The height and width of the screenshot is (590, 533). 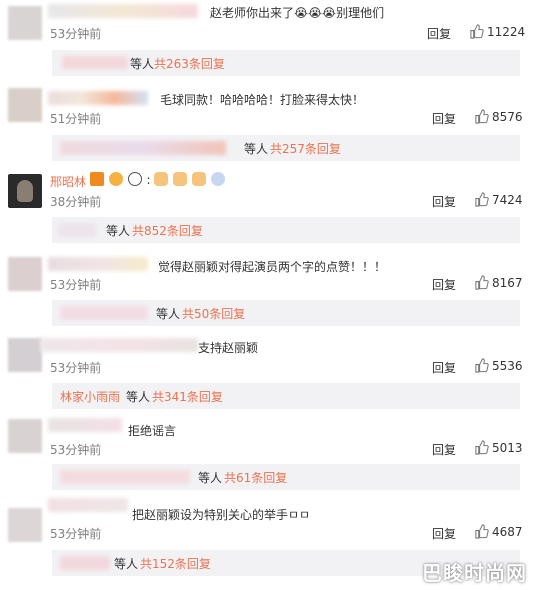 I want to click on watermark: 巴睃时尚网, so click(x=474, y=573).